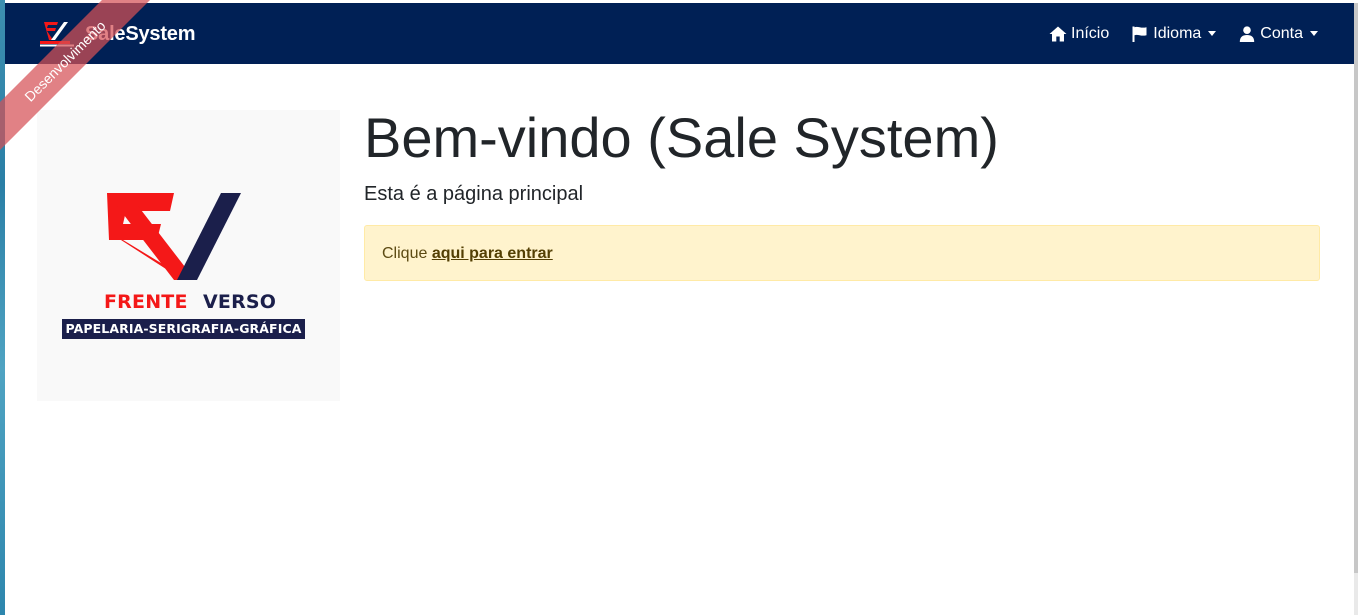 This screenshot has height=615, width=1358. Describe the element at coordinates (1356, 288) in the screenshot. I see `scrollbar-thumb` at that location.